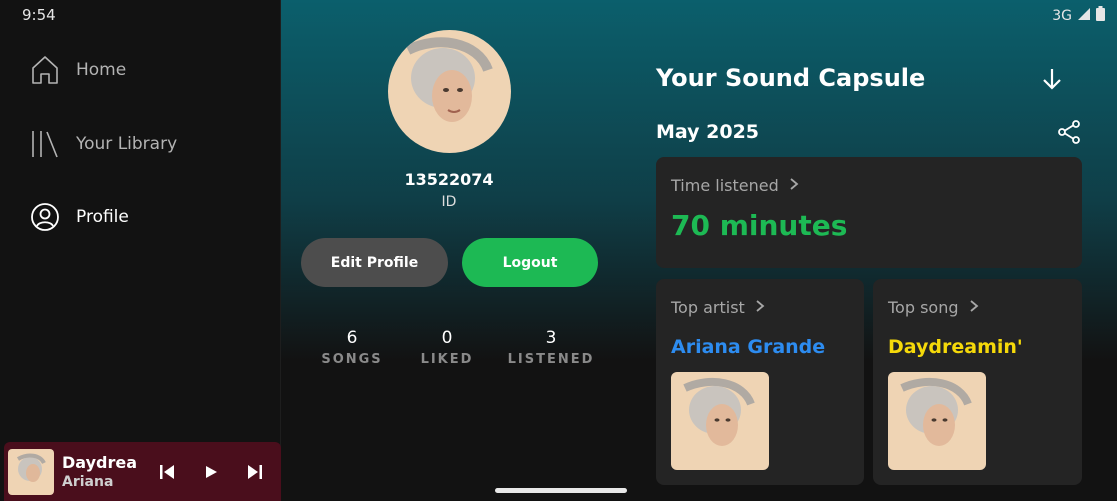 The image size is (1117, 501). What do you see at coordinates (352, 359) in the screenshot?
I see `stat-label: SONGS` at bounding box center [352, 359].